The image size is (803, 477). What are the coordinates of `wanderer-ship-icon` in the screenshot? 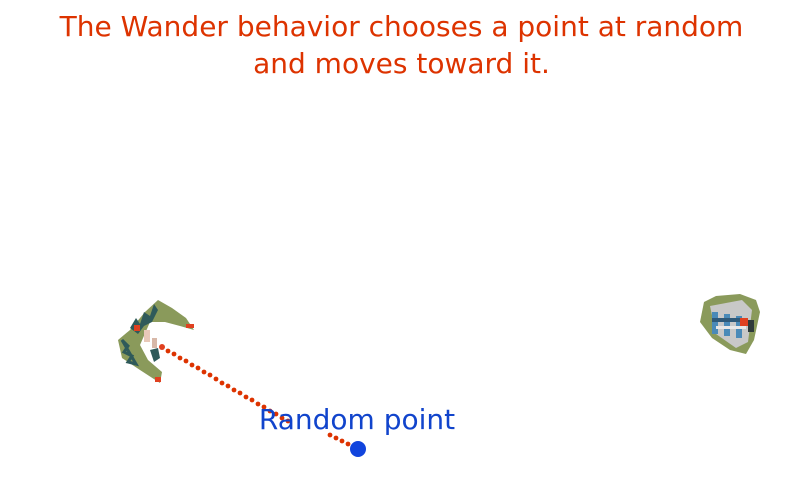 It's located at (156, 341).